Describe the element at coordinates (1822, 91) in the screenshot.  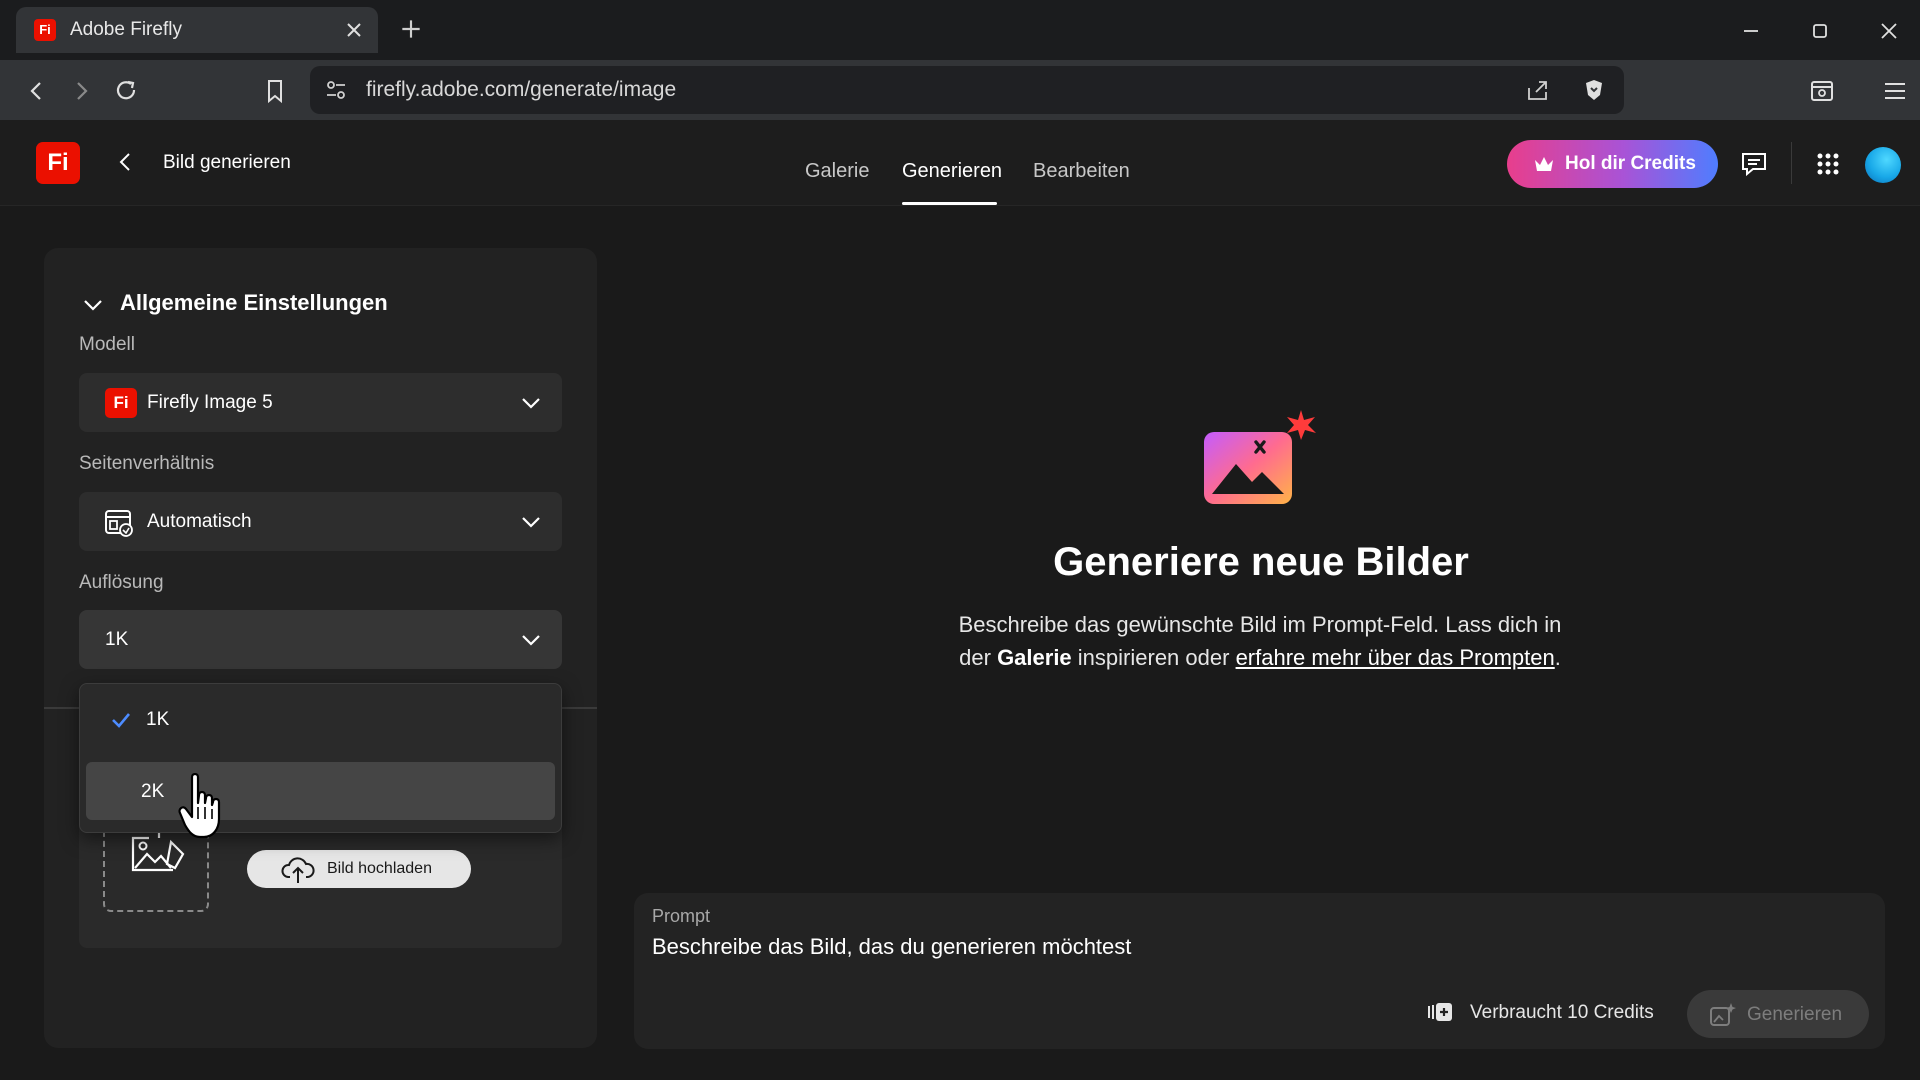
I see `reader-mode-icon` at that location.